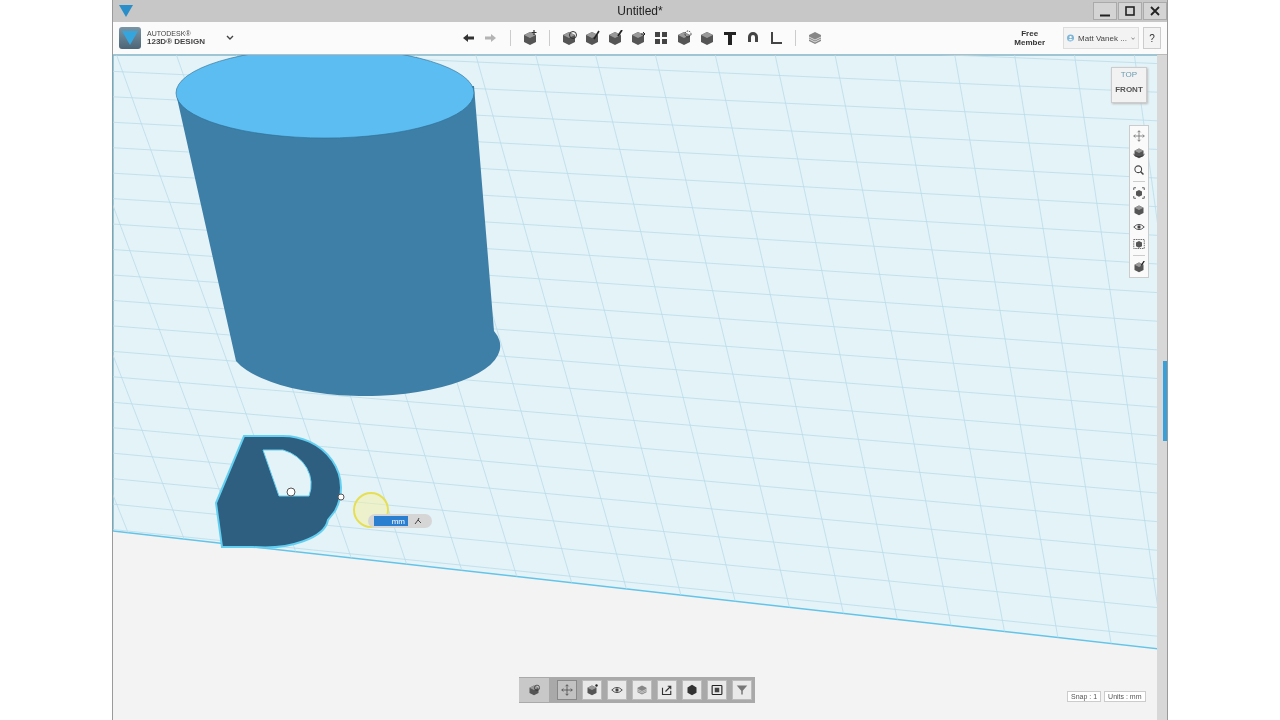 The height and width of the screenshot is (720, 1280). I want to click on maximize-icon, so click(1130, 11).